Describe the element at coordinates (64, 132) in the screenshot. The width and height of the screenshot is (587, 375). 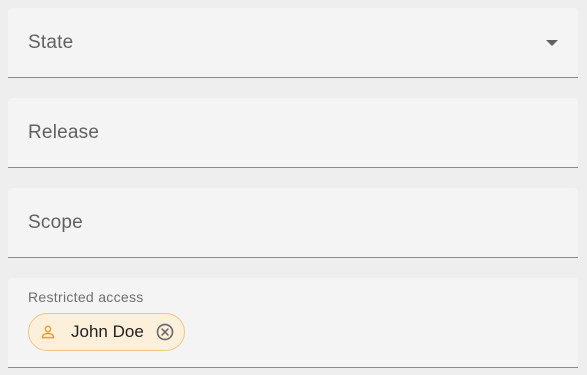
I see `release-label: Release` at that location.